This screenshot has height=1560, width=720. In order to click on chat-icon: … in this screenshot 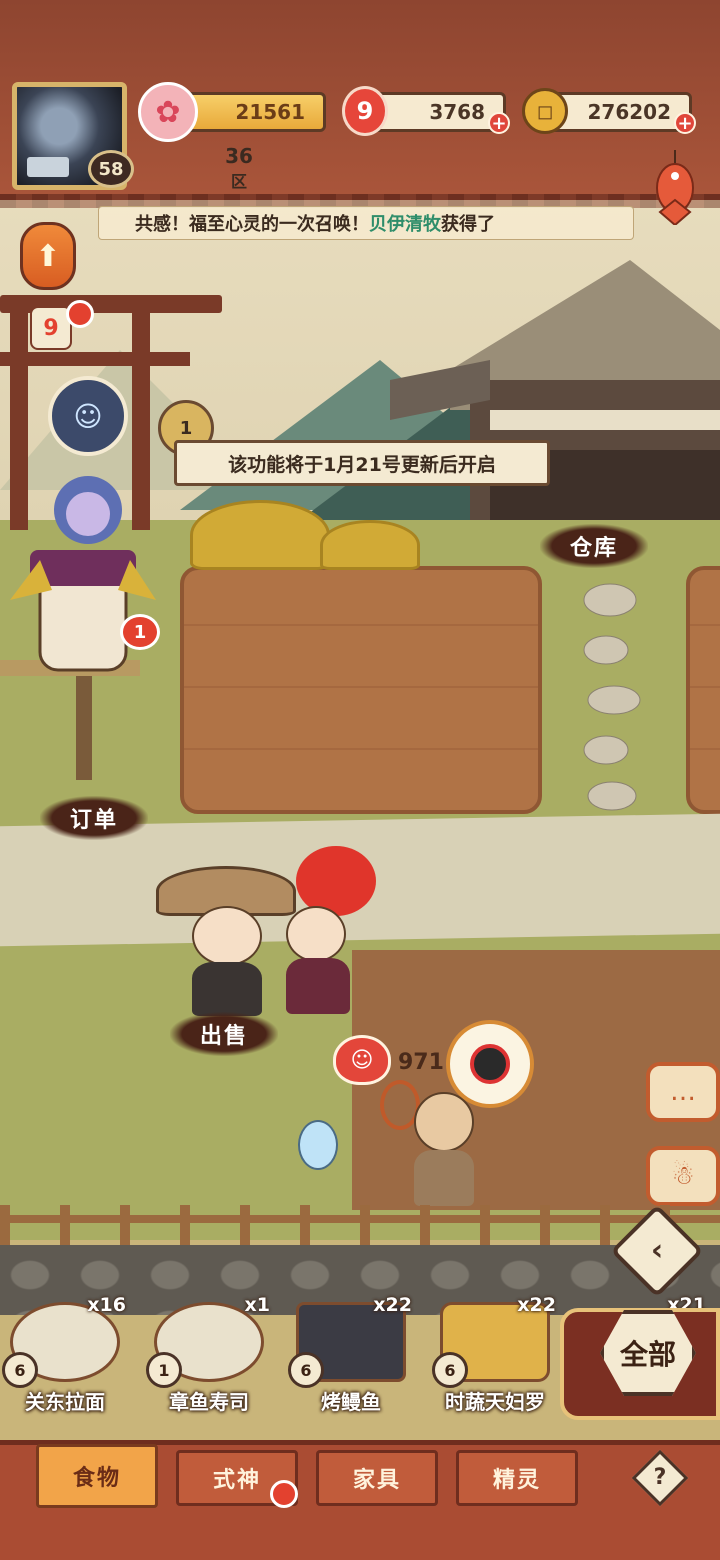, I will do `click(683, 1092)`.